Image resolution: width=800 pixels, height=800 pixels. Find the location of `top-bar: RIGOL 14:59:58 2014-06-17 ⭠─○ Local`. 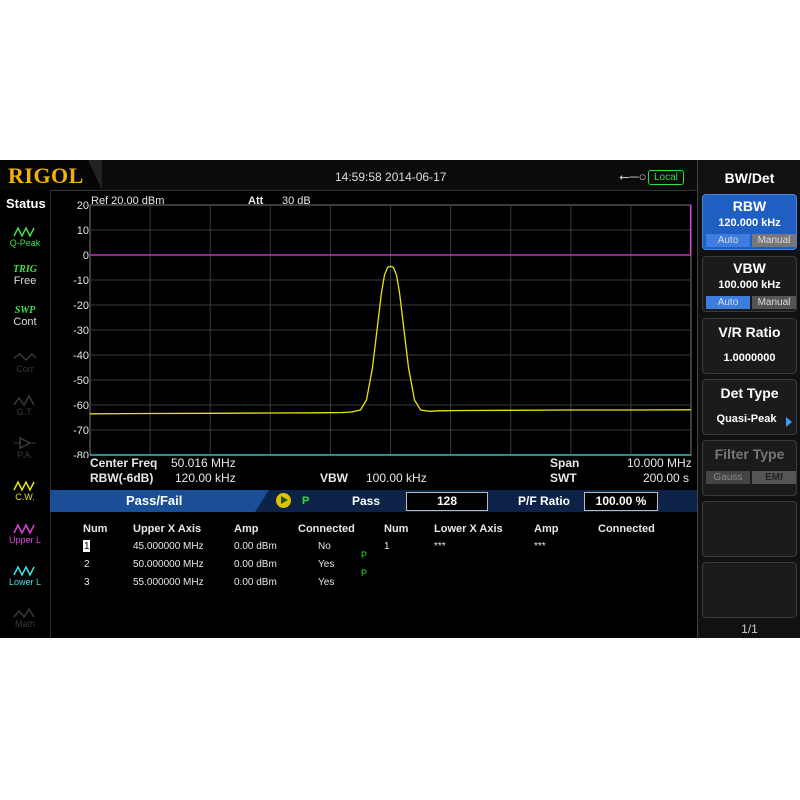

top-bar: RIGOL 14:59:58 2014-06-17 ⭠─○ Local is located at coordinates (348, 175).